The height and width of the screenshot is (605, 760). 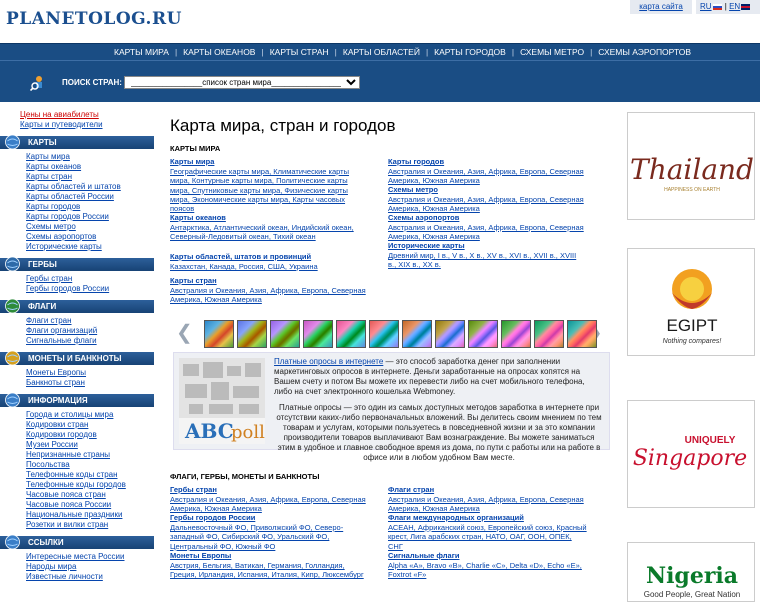 I want to click on link-line: СНГ, so click(x=495, y=546).